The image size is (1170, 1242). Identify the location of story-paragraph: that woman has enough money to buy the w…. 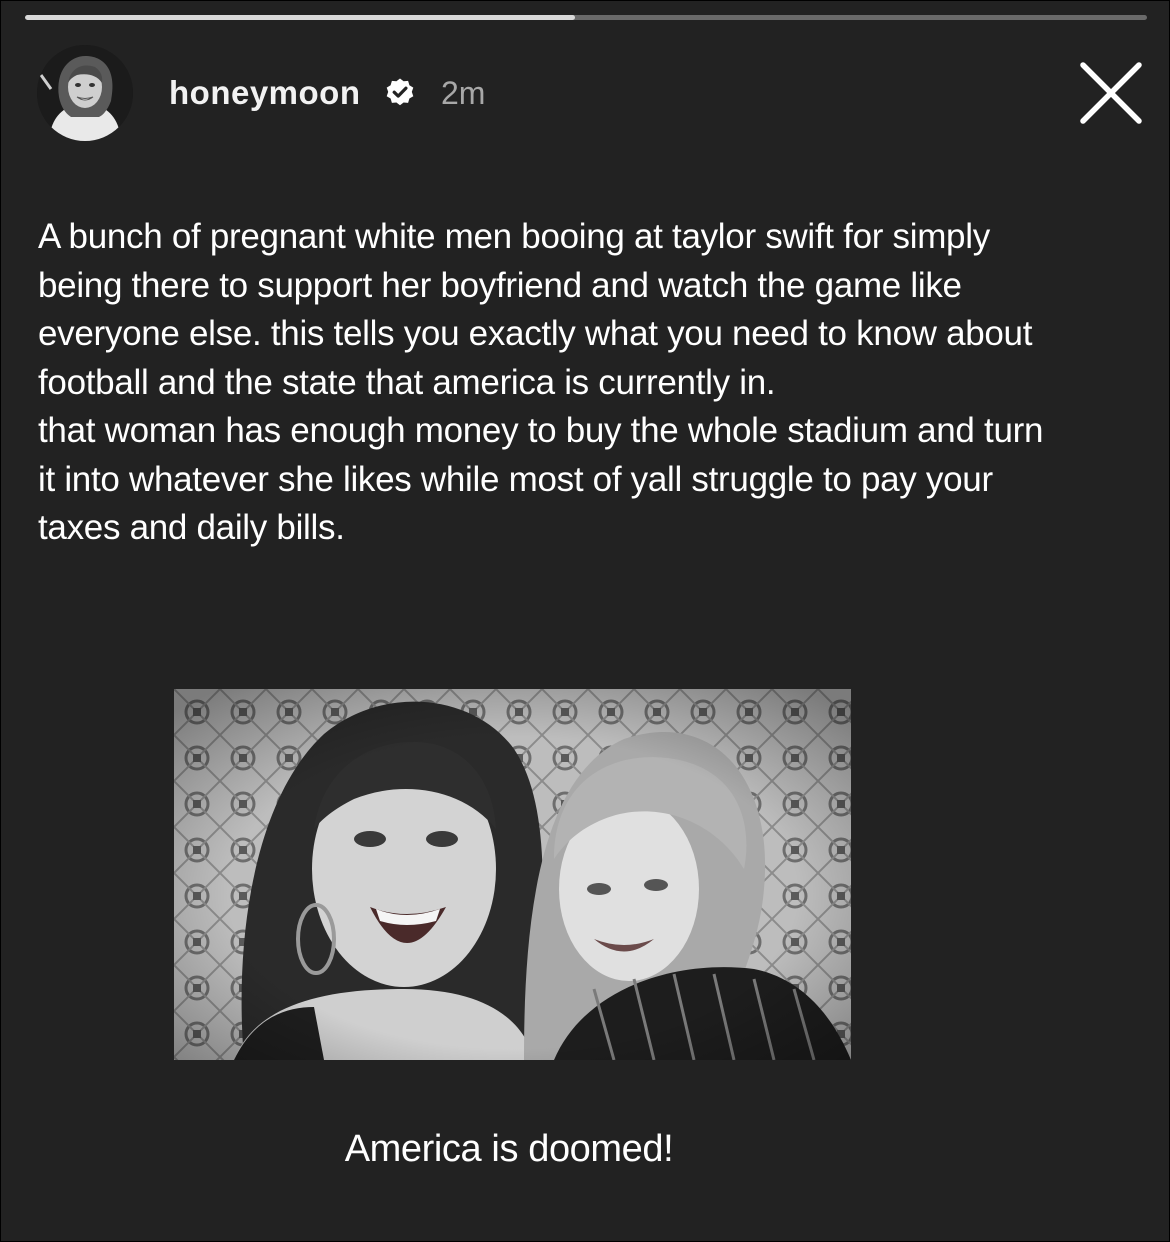
(541, 479).